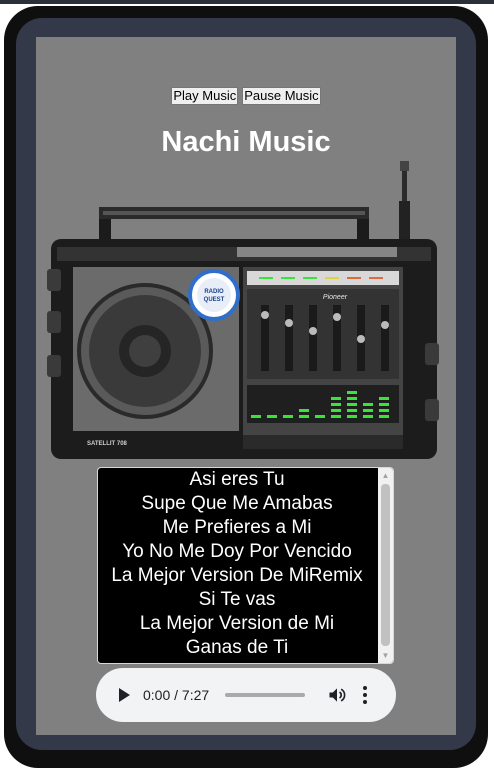 The height and width of the screenshot is (773, 494). I want to click on scrollbar-thumb, so click(385, 565).